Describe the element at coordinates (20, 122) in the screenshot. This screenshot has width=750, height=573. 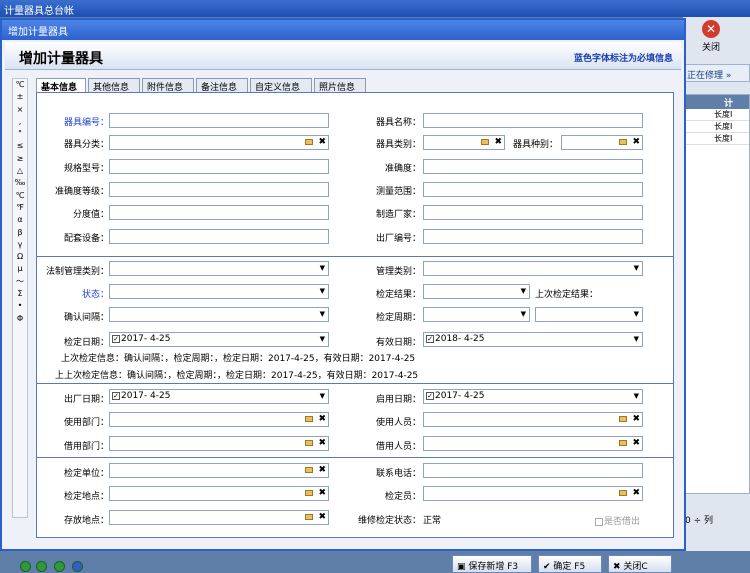
I see `symbol-item: ,` at that location.